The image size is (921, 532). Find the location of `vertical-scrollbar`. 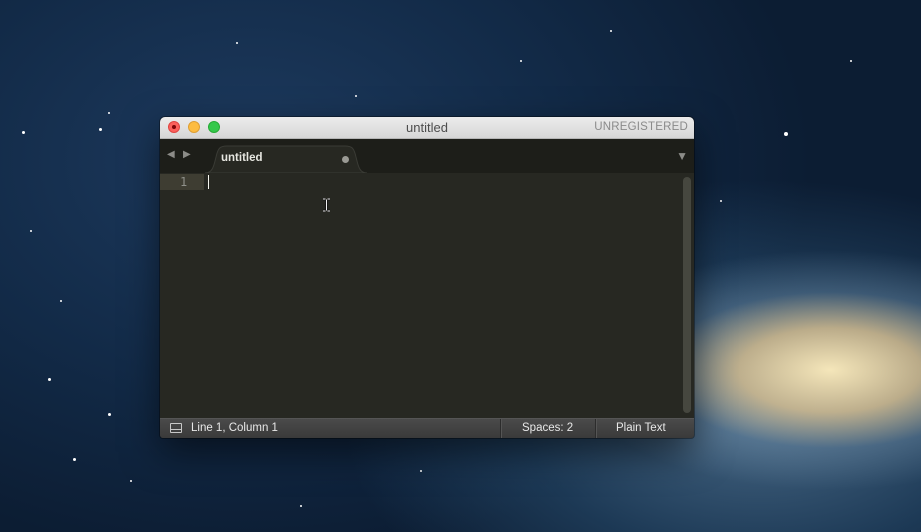

vertical-scrollbar is located at coordinates (687, 295).